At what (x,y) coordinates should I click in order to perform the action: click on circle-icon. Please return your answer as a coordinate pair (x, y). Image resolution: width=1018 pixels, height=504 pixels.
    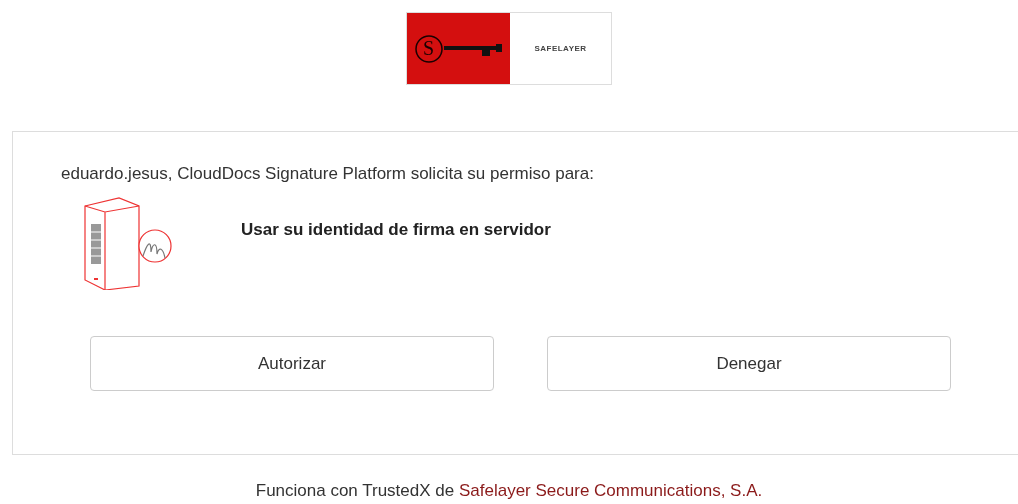
    Looking at the image, I should click on (428, 48).